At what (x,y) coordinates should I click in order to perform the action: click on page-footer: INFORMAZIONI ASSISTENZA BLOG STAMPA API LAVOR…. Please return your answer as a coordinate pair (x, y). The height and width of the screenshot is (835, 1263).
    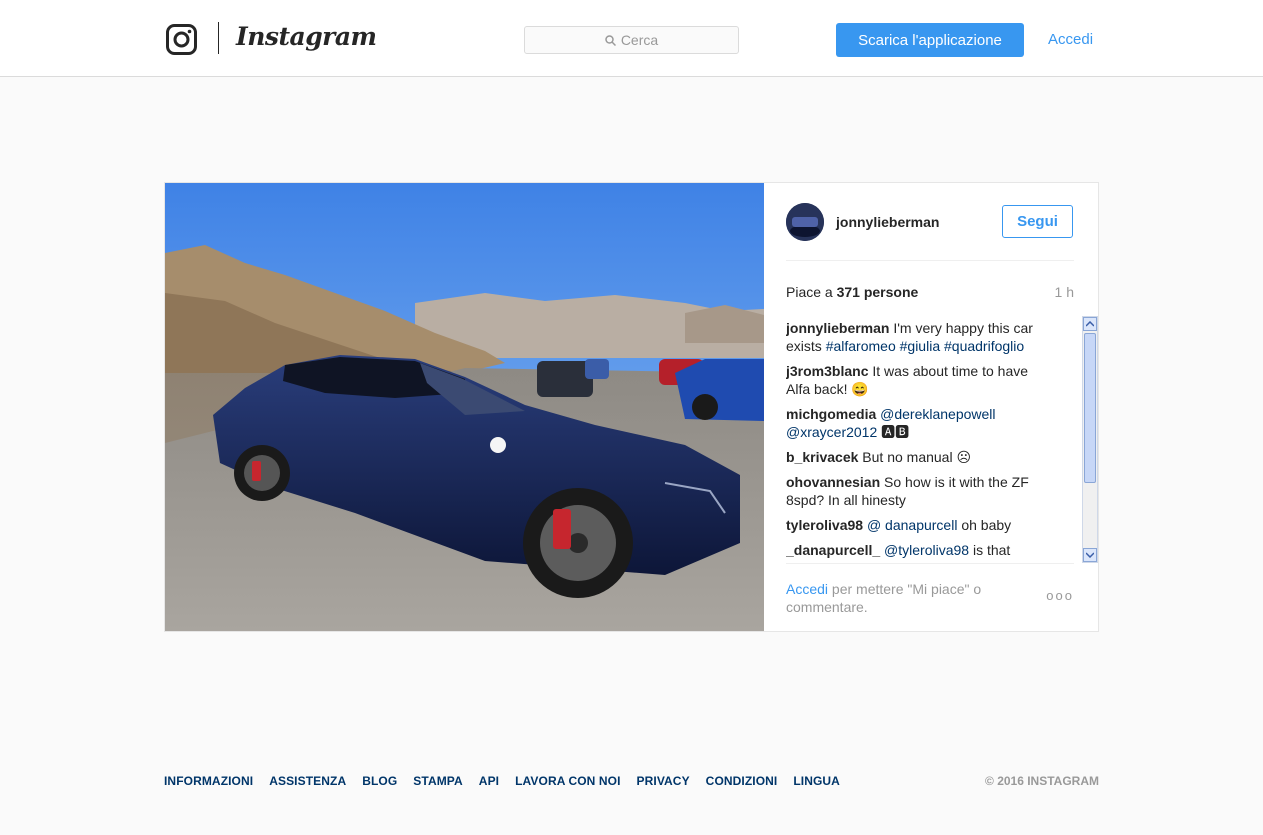
    Looking at the image, I should click on (631, 782).